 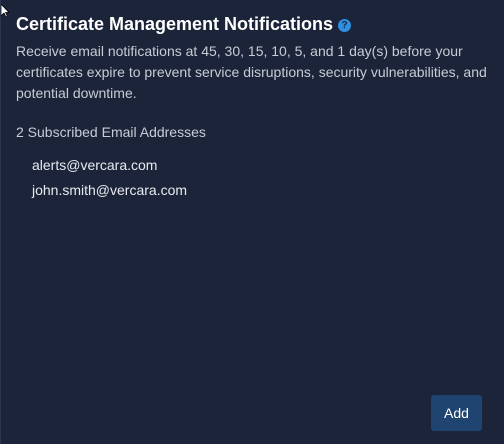 What do you see at coordinates (111, 132) in the screenshot?
I see `subscribed-emails-heading: 2 Subscribed Email Addresses` at bounding box center [111, 132].